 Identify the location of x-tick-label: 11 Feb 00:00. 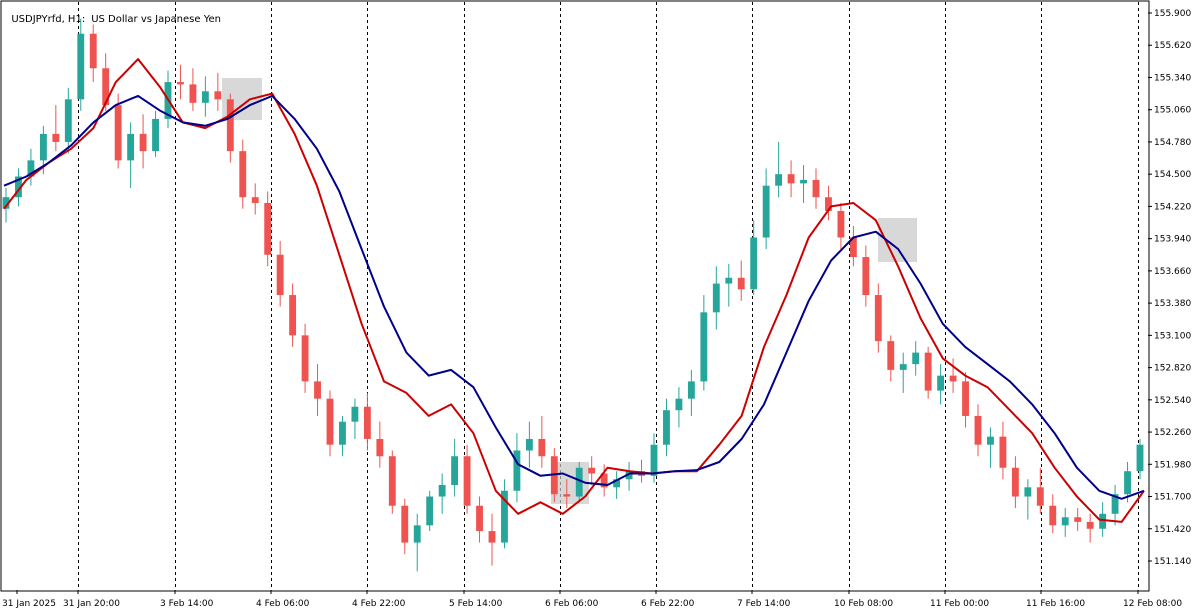
(959, 604).